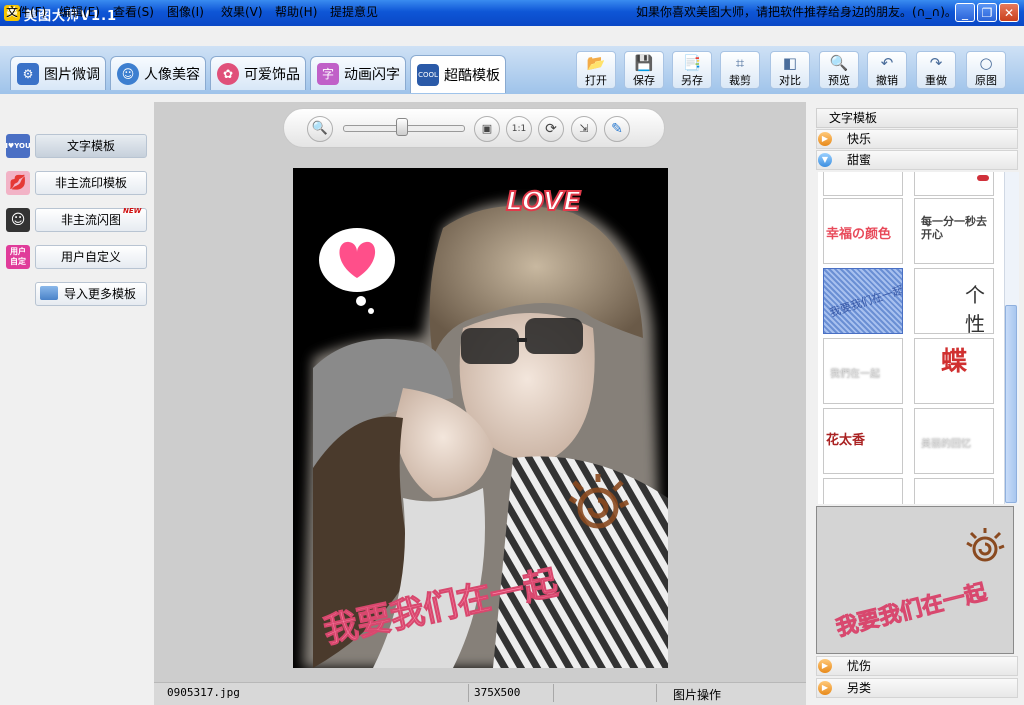 The width and height of the screenshot is (1024, 705). Describe the element at coordinates (863, 231) in the screenshot. I see `template-thumbnail: 幸福の颜色` at that location.